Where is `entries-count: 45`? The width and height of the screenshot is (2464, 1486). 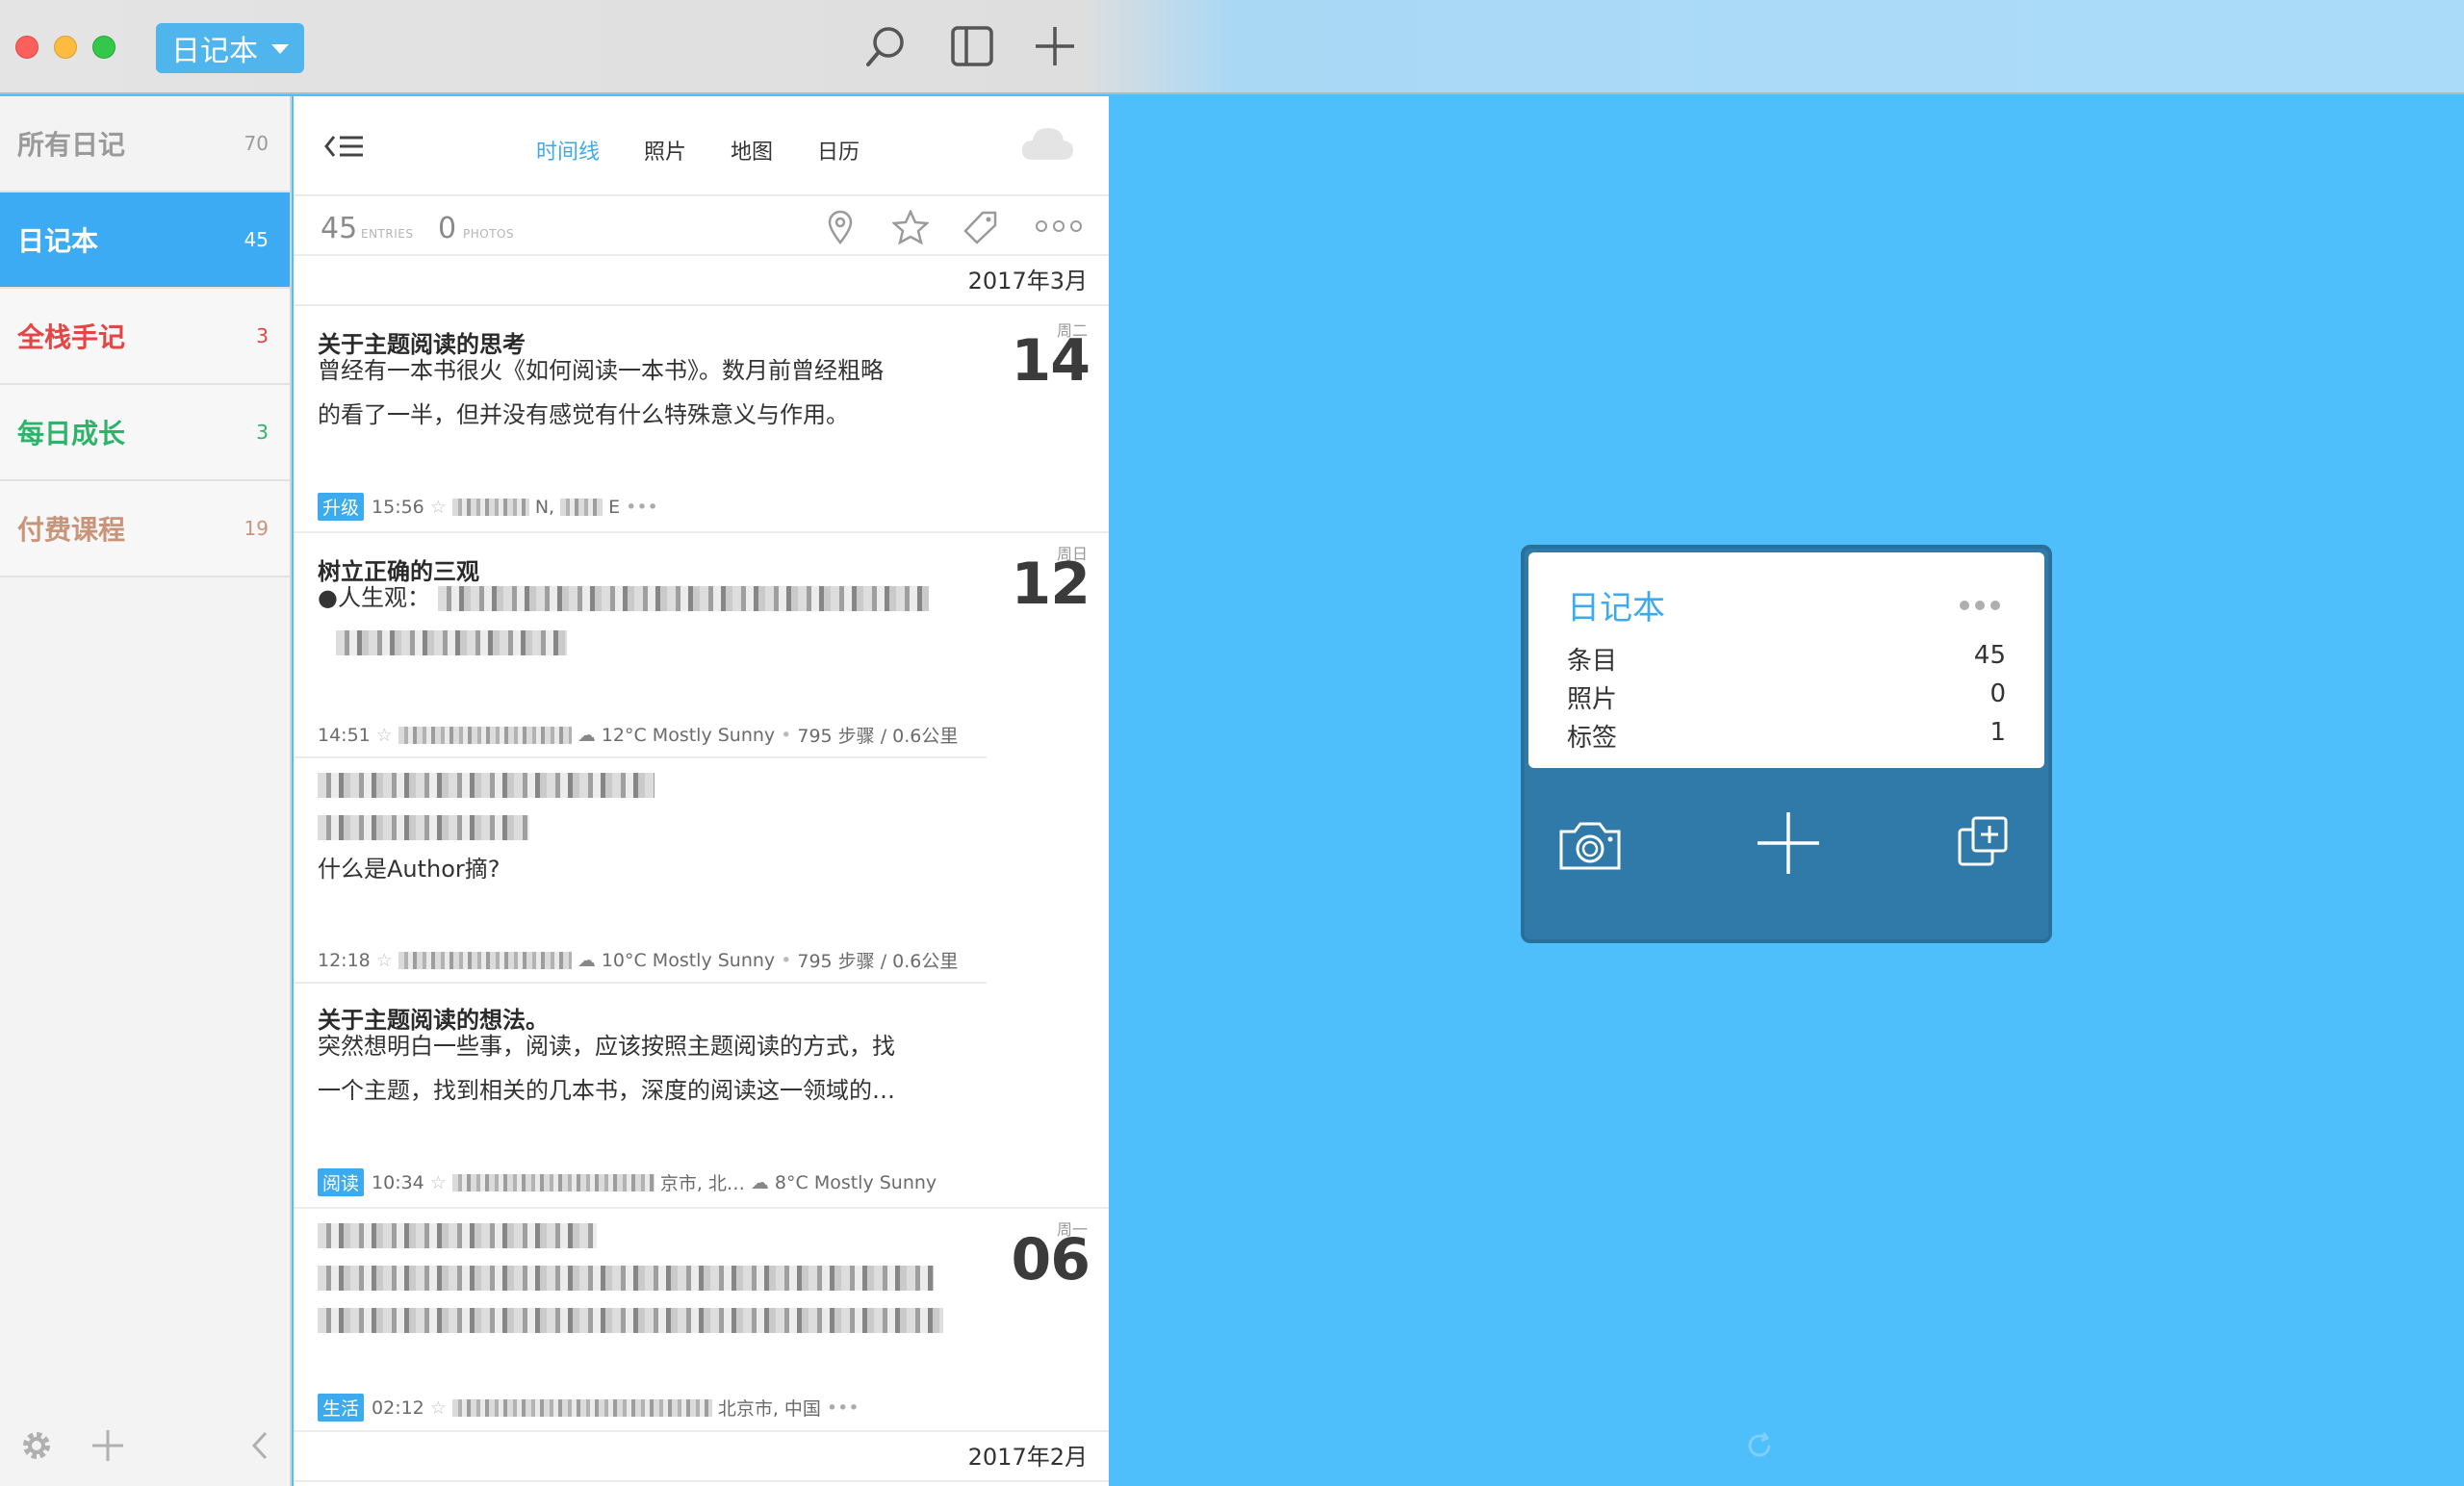
entries-count: 45 is located at coordinates (339, 228).